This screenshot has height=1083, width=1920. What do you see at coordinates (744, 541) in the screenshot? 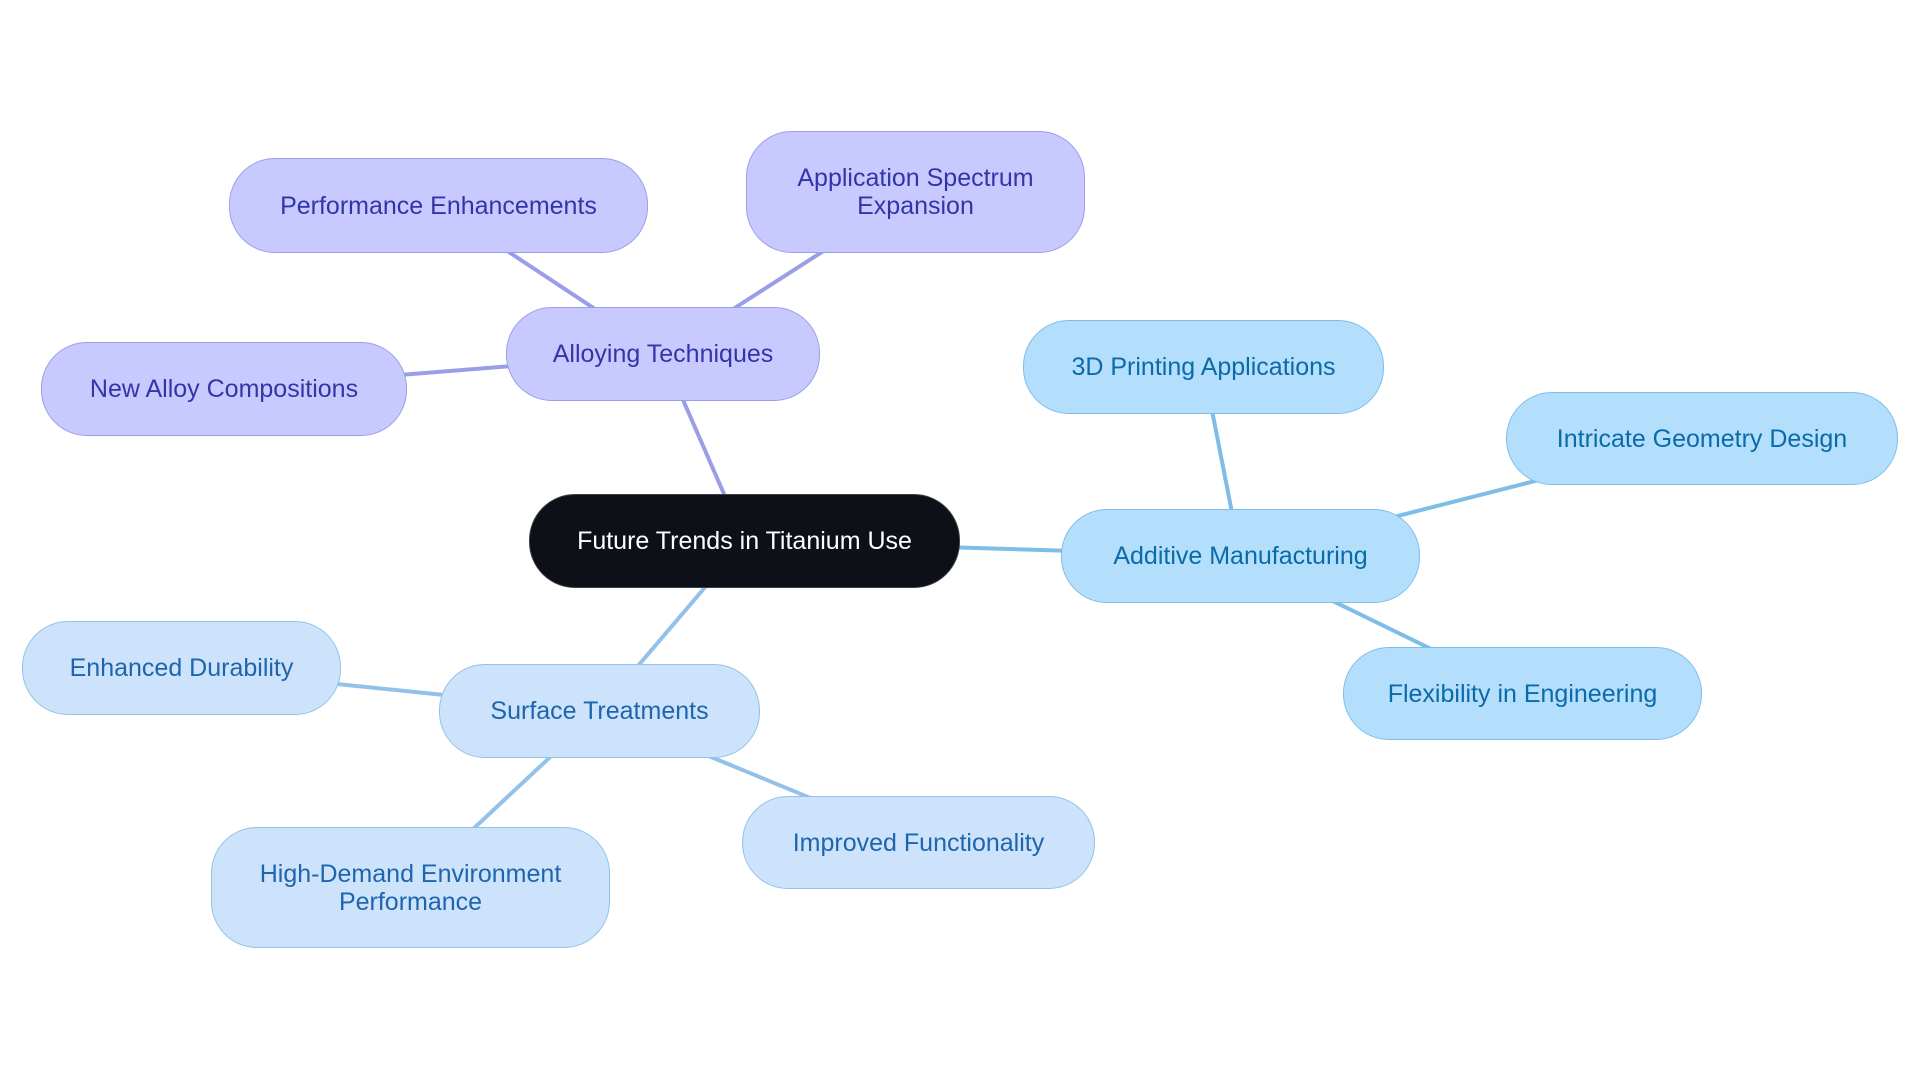
I see `root-node-future-trends: Future Trends in Titanium Use` at bounding box center [744, 541].